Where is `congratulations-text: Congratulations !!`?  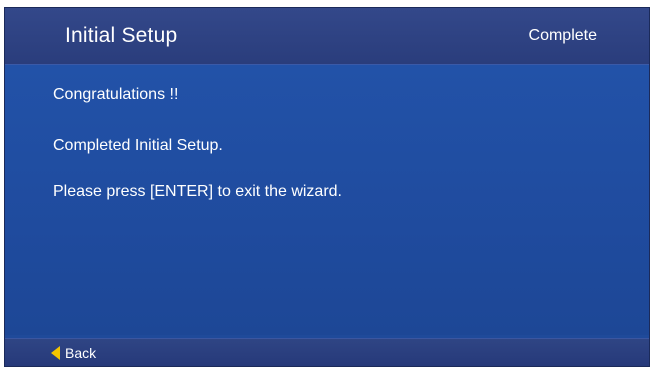
congratulations-text: Congratulations !! is located at coordinates (116, 94).